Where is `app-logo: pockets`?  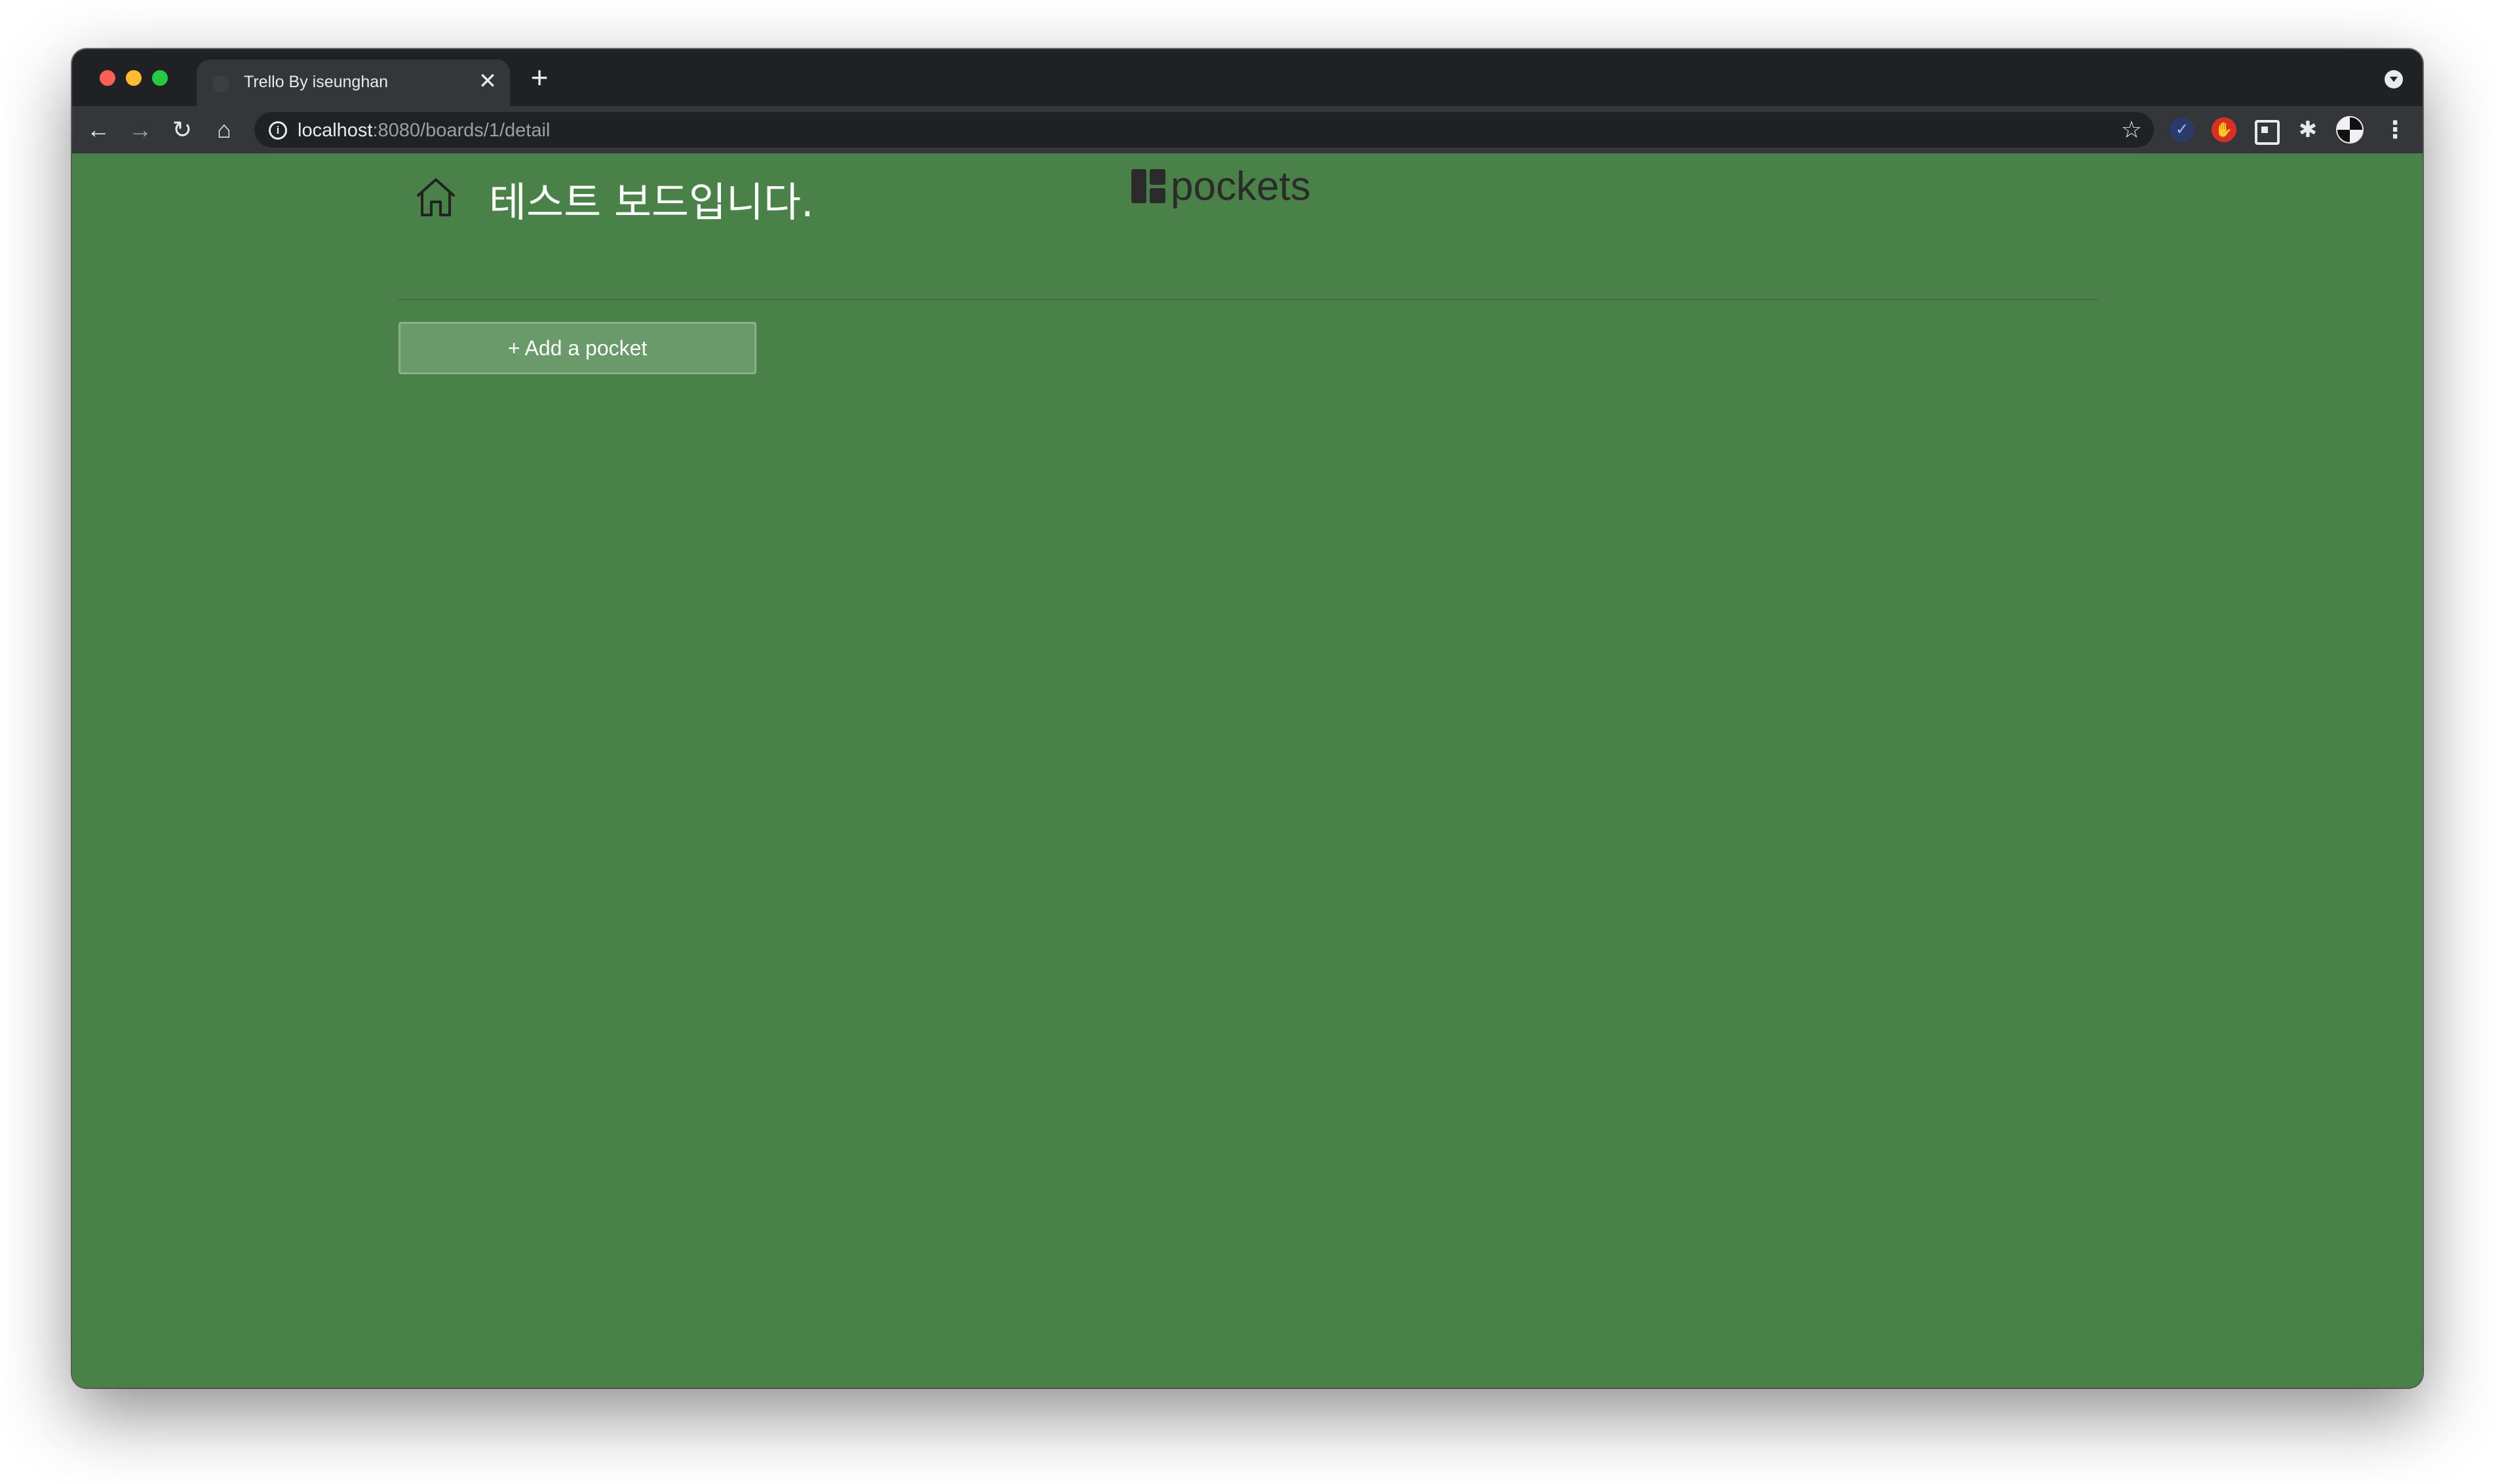 app-logo: pockets is located at coordinates (1221, 186).